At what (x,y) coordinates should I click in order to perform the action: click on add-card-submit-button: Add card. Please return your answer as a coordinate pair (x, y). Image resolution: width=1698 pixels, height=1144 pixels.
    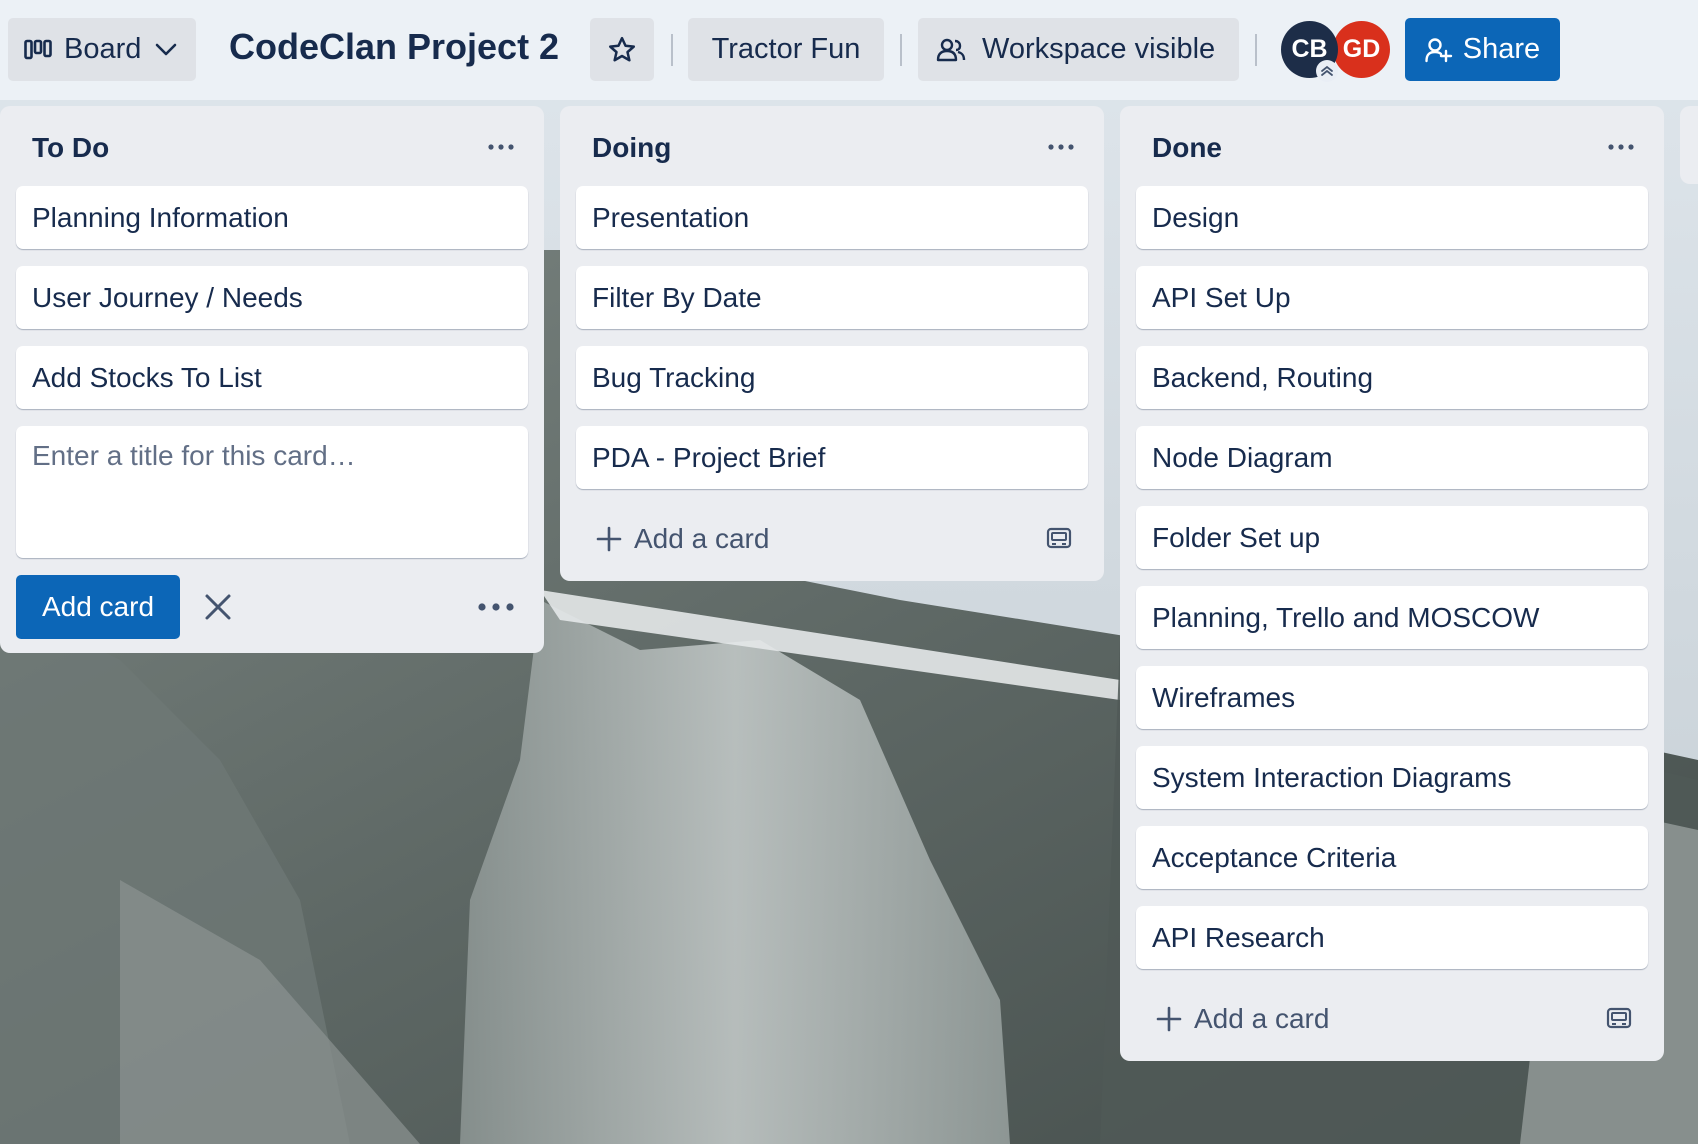
    Looking at the image, I should click on (98, 607).